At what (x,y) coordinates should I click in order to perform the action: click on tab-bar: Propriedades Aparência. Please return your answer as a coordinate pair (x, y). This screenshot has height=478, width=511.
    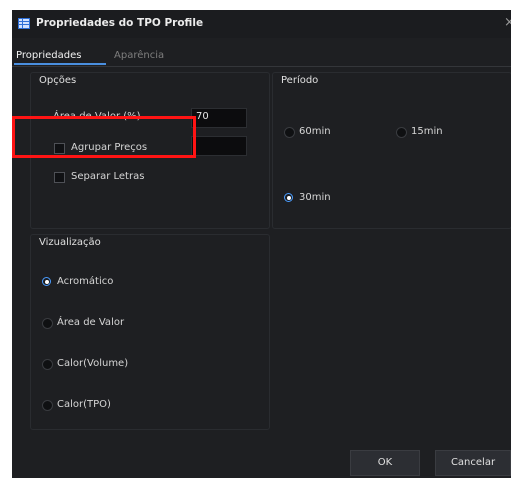
    Looking at the image, I should click on (261, 58).